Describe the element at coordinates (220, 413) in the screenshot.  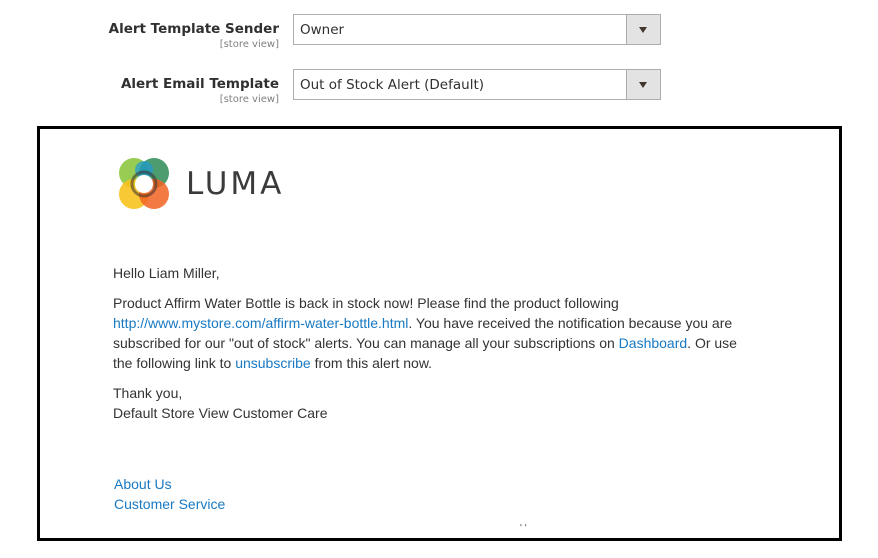
I see `signoff-team: Default Store View Customer Care` at that location.